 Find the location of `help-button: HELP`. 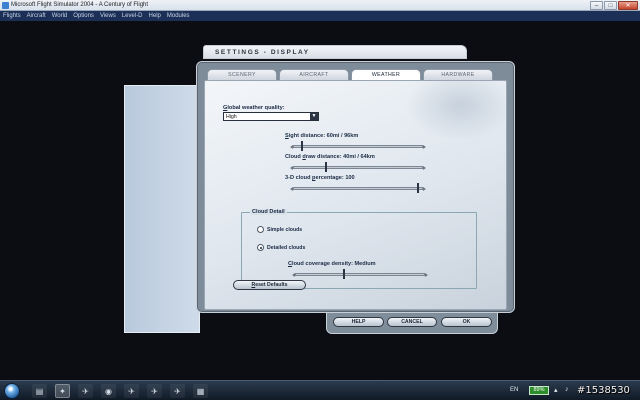

help-button: HELP is located at coordinates (358, 322).